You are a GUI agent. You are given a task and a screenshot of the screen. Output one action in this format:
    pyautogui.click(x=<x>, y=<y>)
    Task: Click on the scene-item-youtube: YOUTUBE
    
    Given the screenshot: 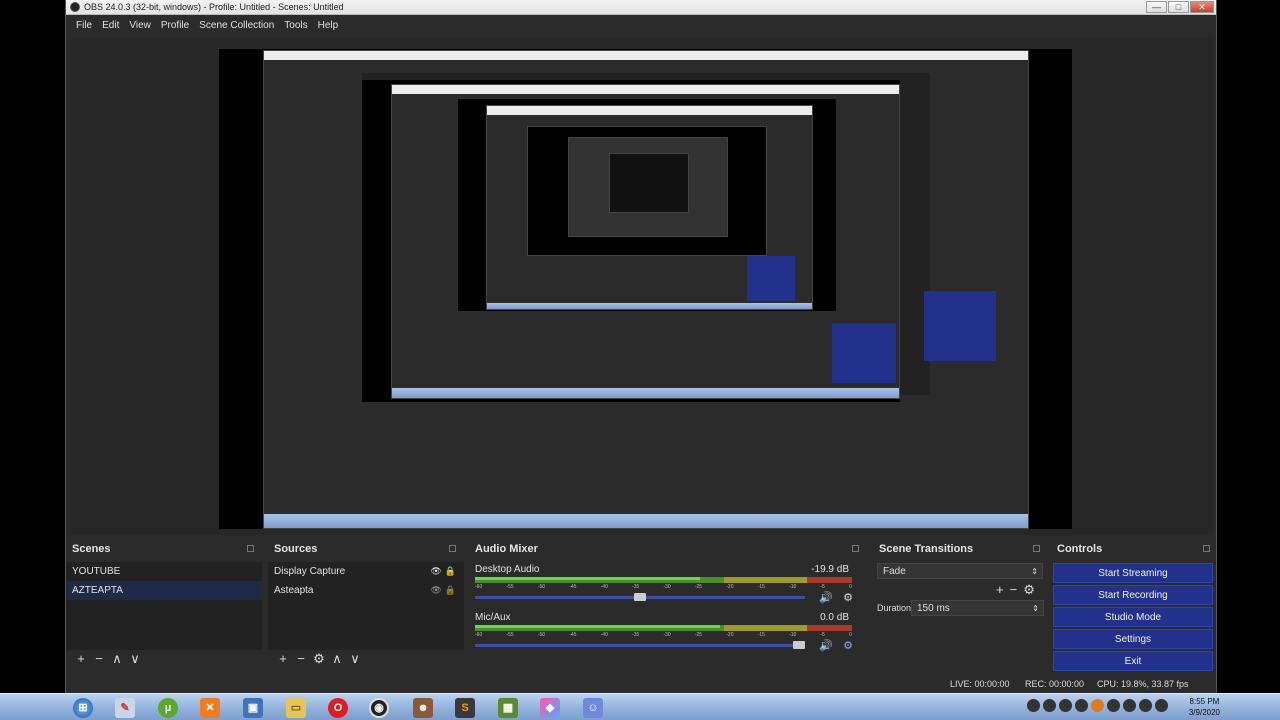 What is the action you would take?
    pyautogui.click(x=164, y=571)
    